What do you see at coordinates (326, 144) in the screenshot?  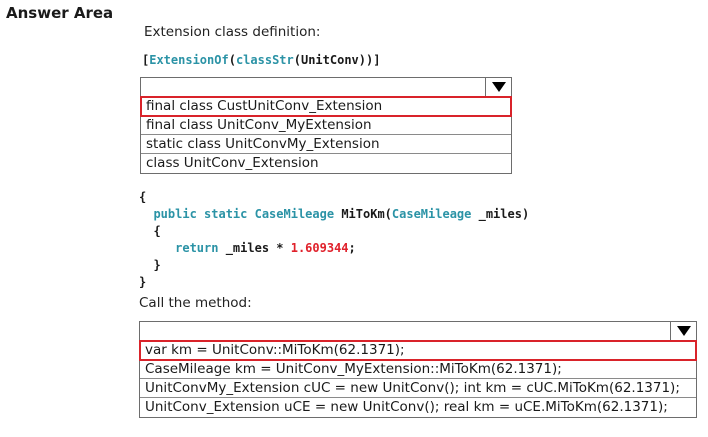 I see `class-option-3: static class UnitConvMy_Extension` at bounding box center [326, 144].